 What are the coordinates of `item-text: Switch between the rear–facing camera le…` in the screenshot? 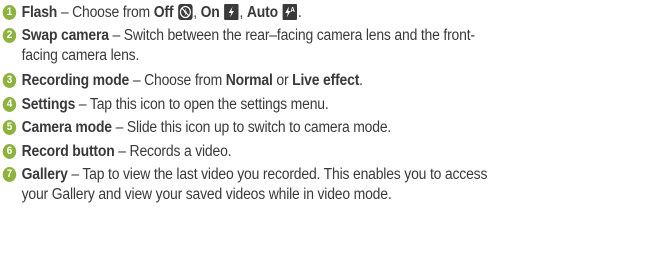 It's located at (299, 35).